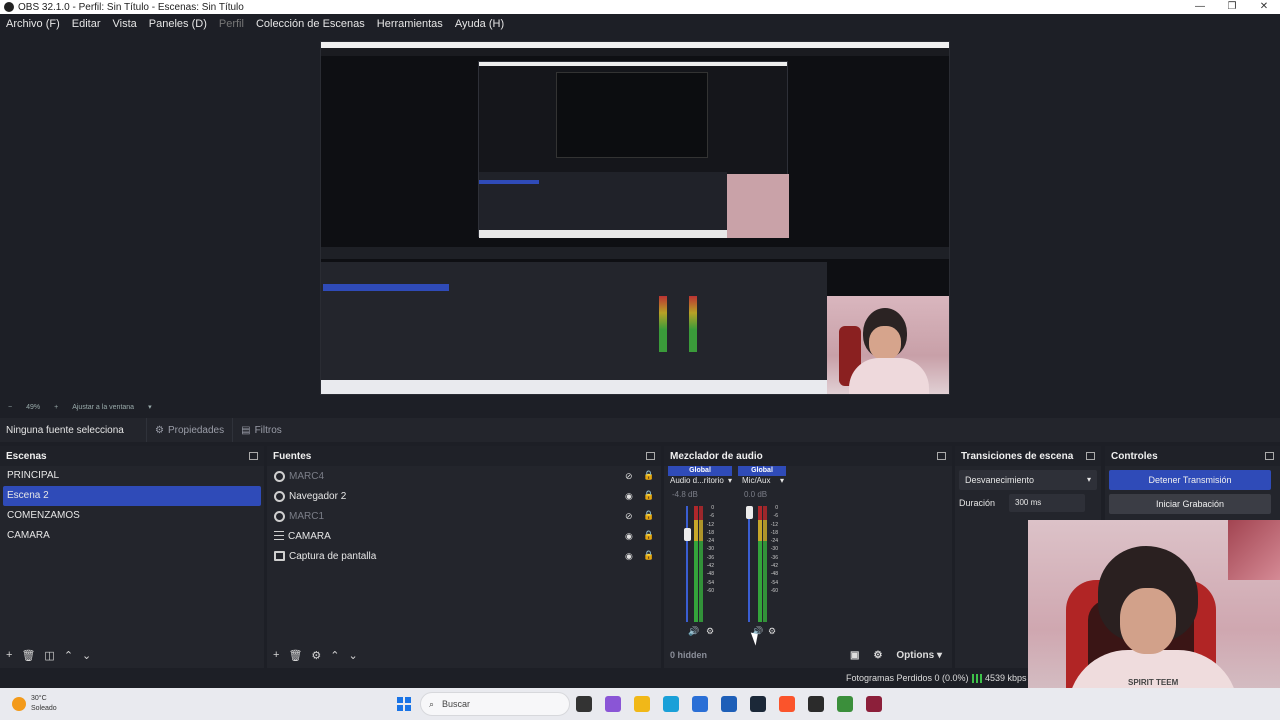 The image size is (1280, 720). I want to click on menu-editar: Editar, so click(86, 24).